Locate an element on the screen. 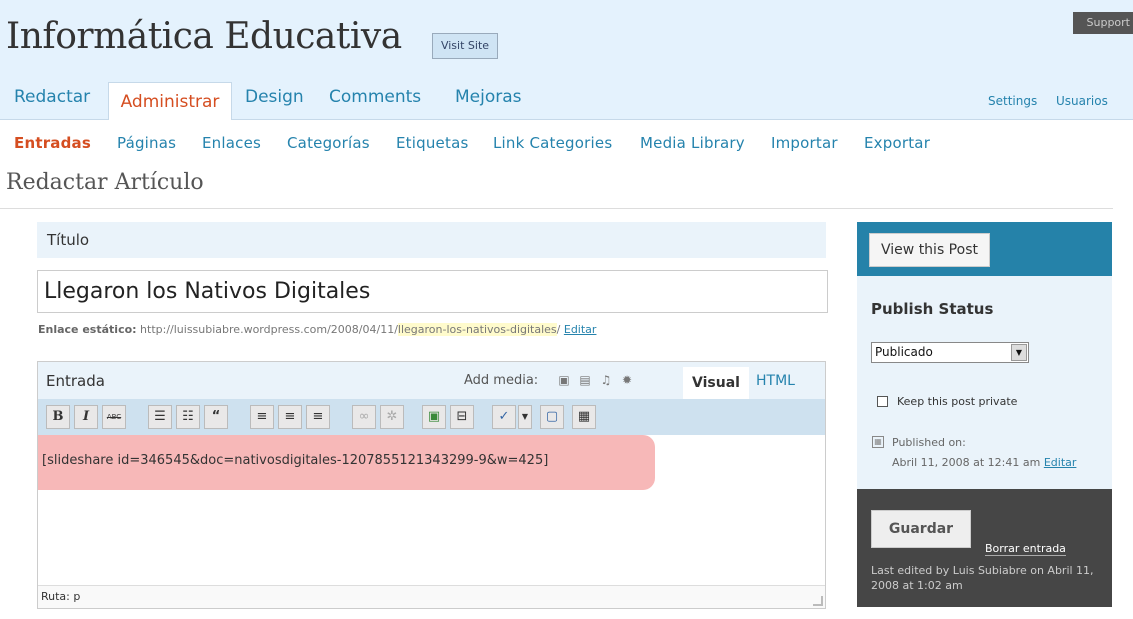  visit-site-button: Visit Site is located at coordinates (465, 46).